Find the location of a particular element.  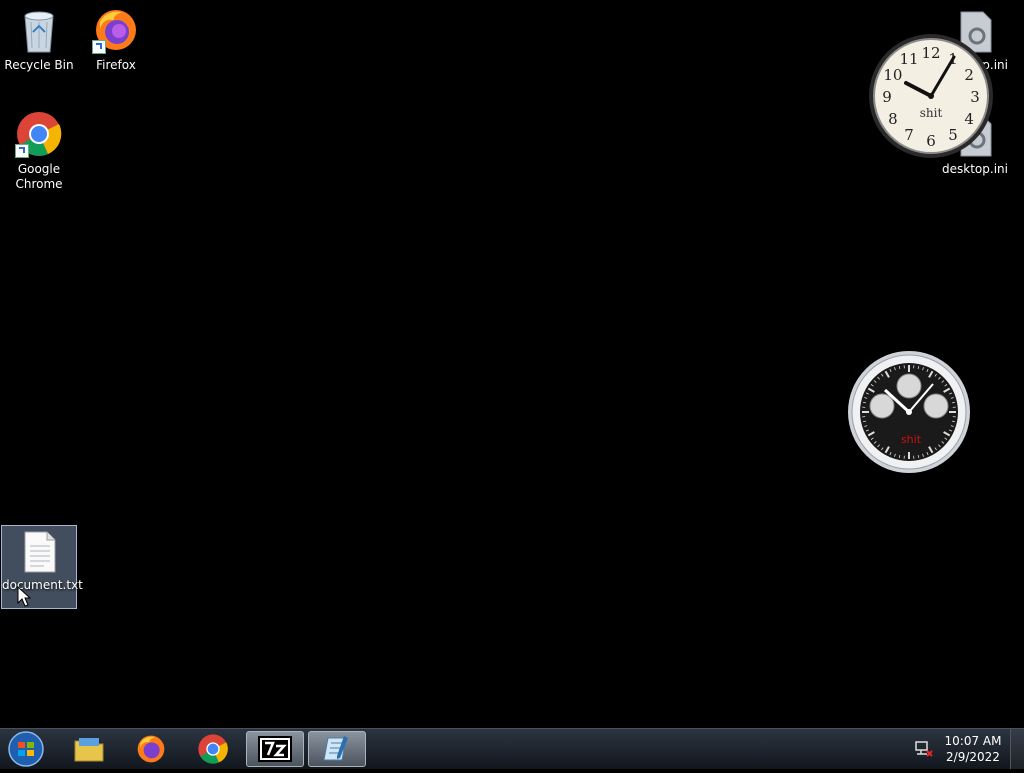

system-time: 10:07 AM is located at coordinates (973, 741).